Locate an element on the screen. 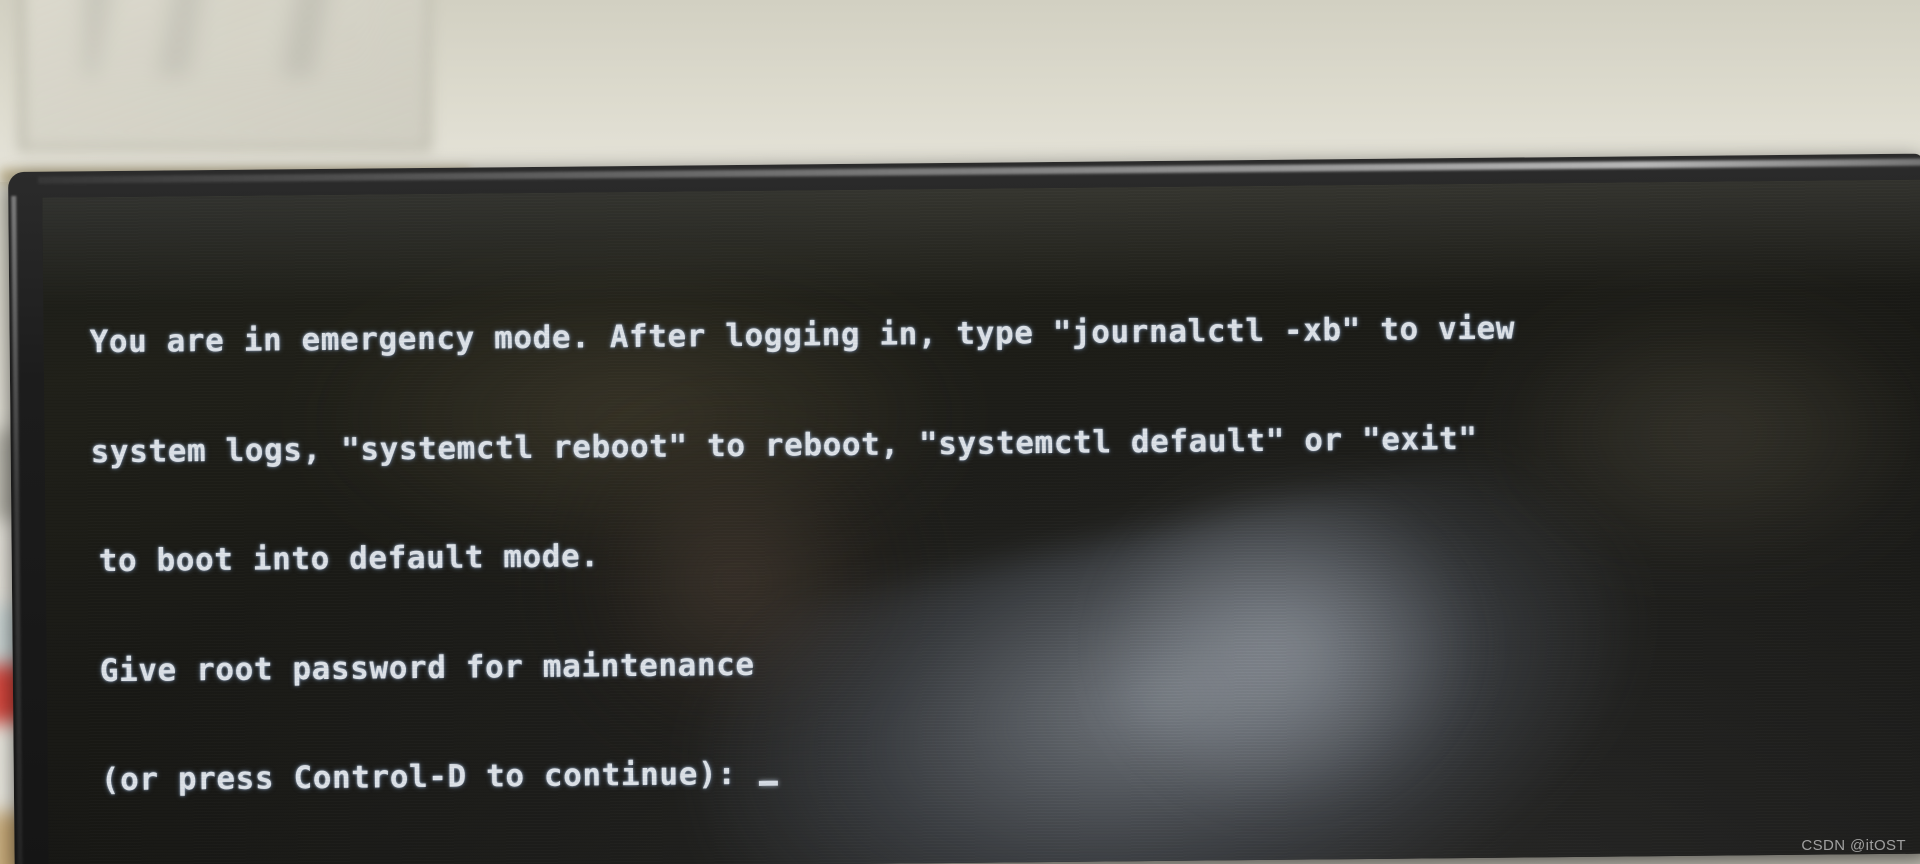 This screenshot has width=1920, height=864. wall-picture-frame is located at coordinates (225, 76).